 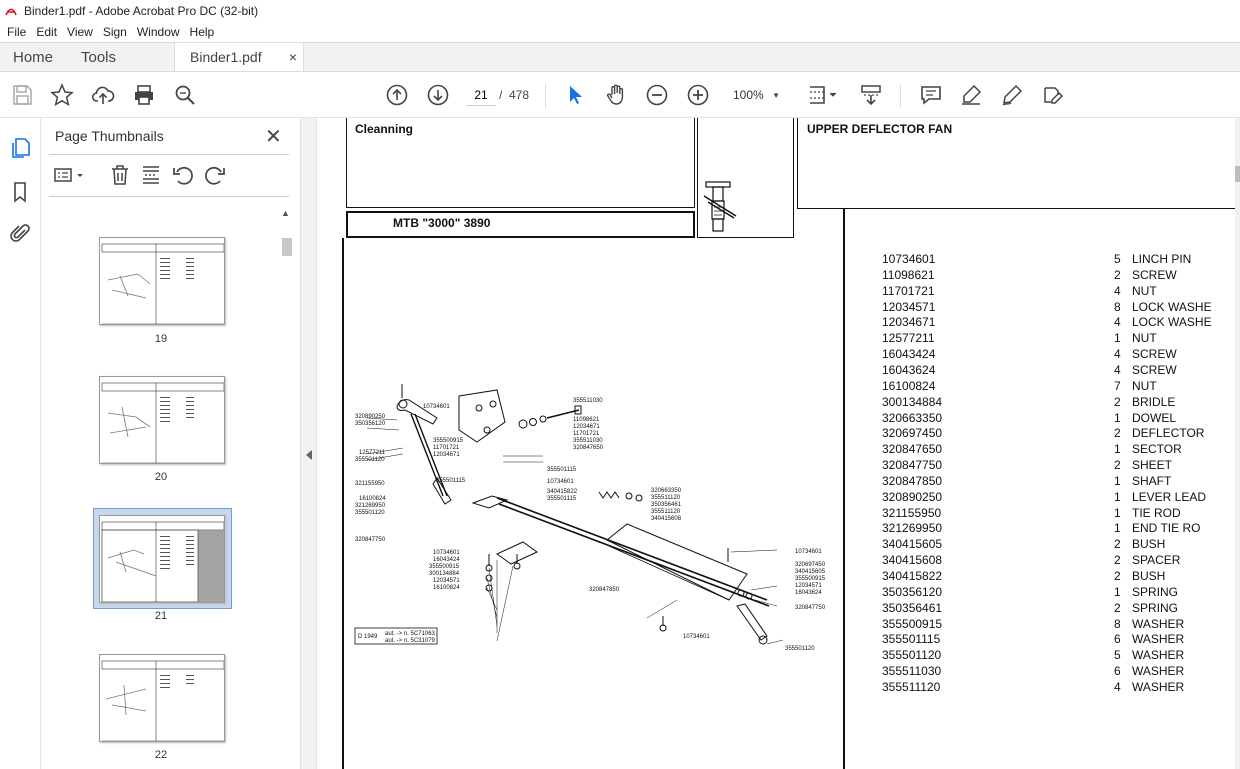 I want to click on bookmarks-icon, so click(x=20, y=192).